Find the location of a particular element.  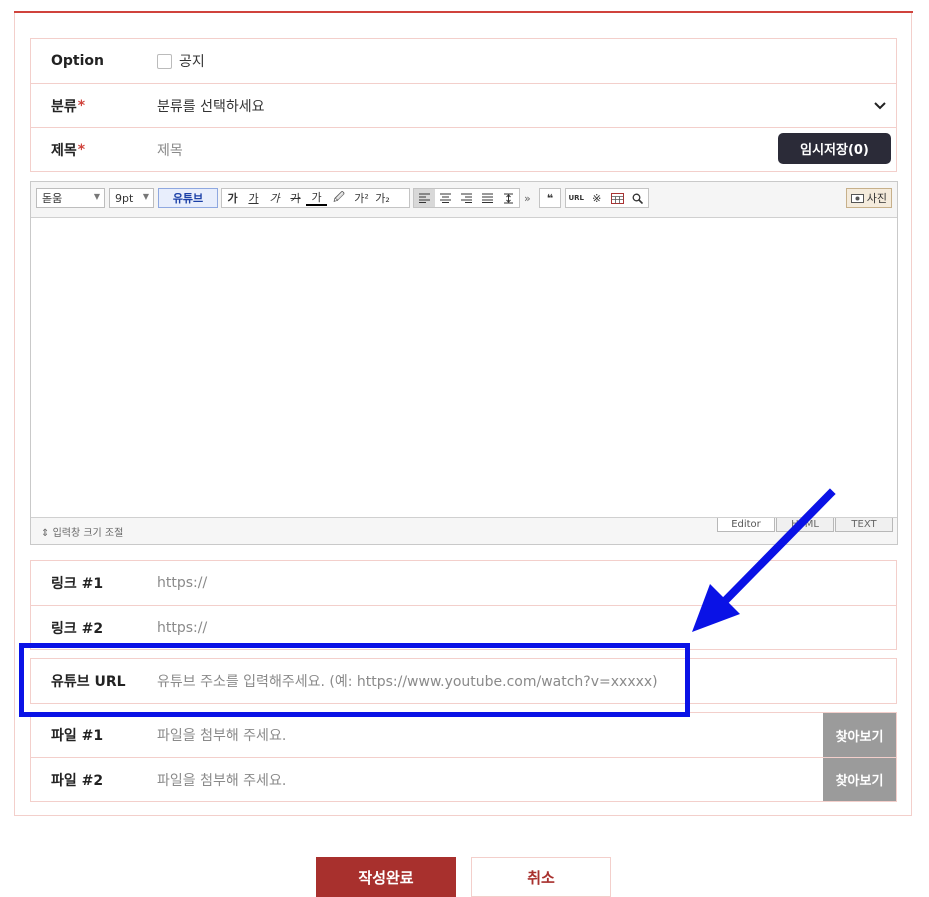

file-1-input: 파일을 첨부해 주세요. is located at coordinates (221, 735).